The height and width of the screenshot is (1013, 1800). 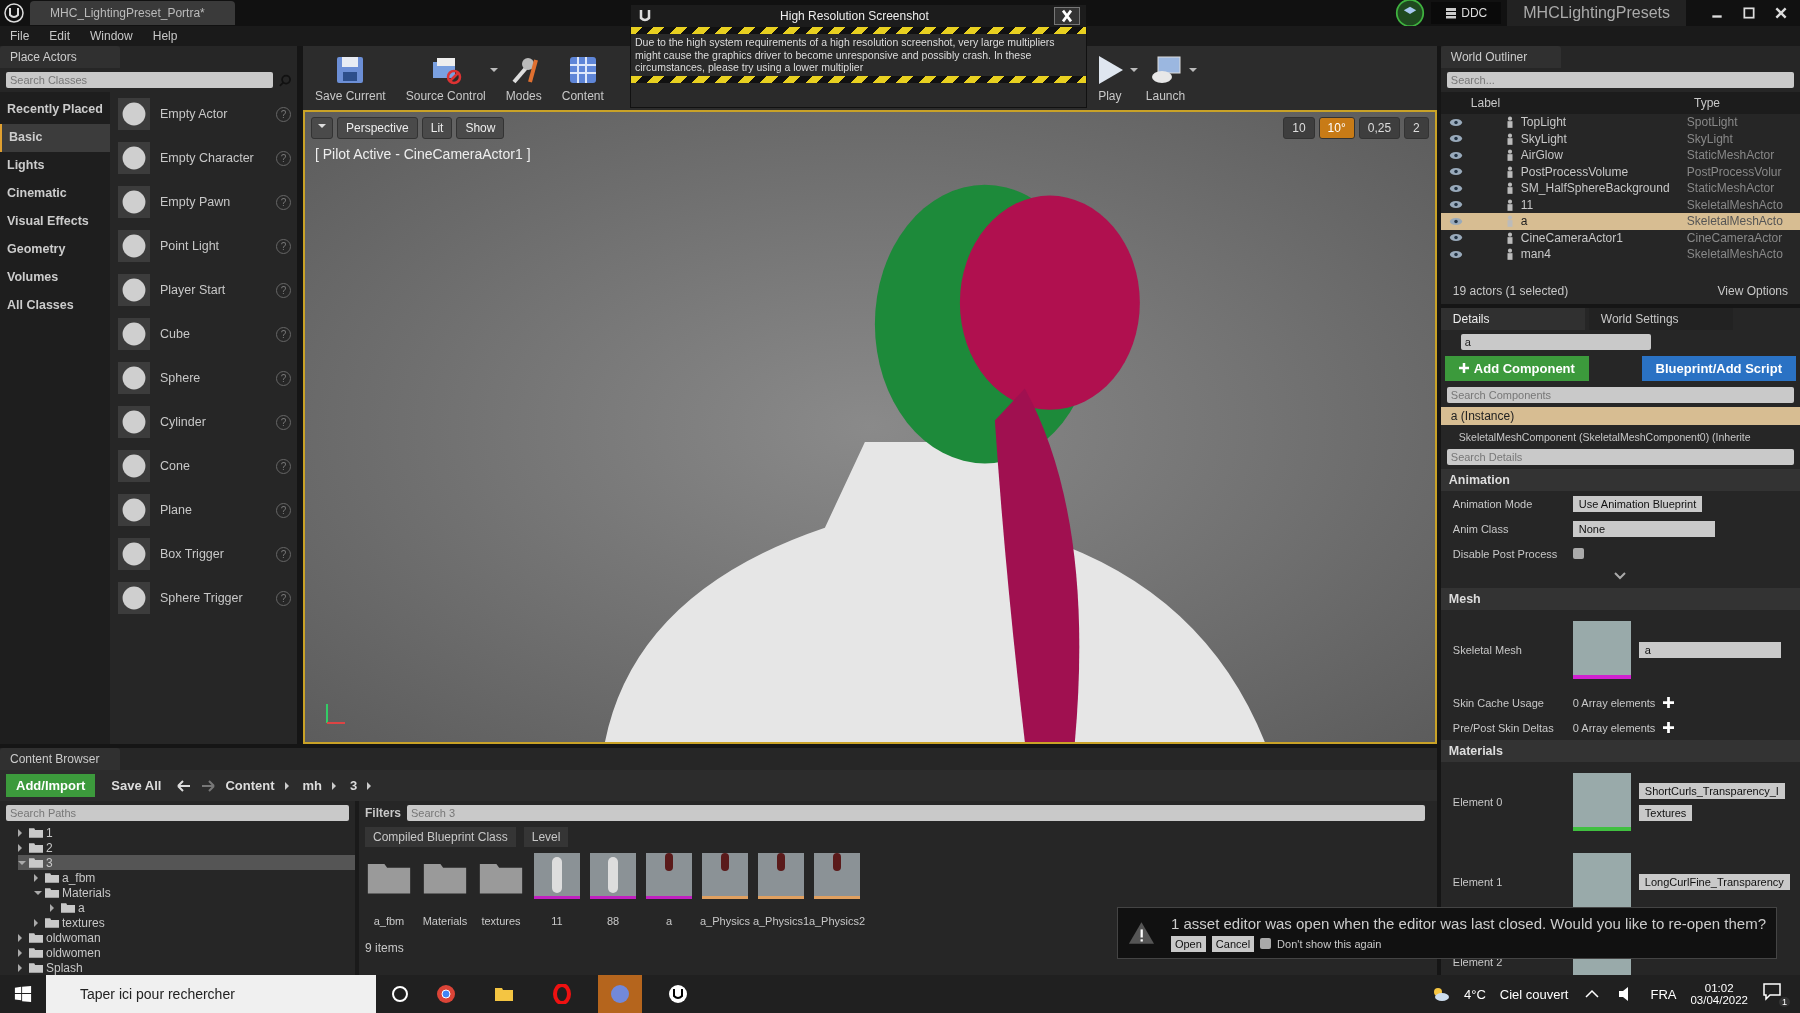 What do you see at coordinates (55, 306) in the screenshot?
I see `category-tab: All Classes` at bounding box center [55, 306].